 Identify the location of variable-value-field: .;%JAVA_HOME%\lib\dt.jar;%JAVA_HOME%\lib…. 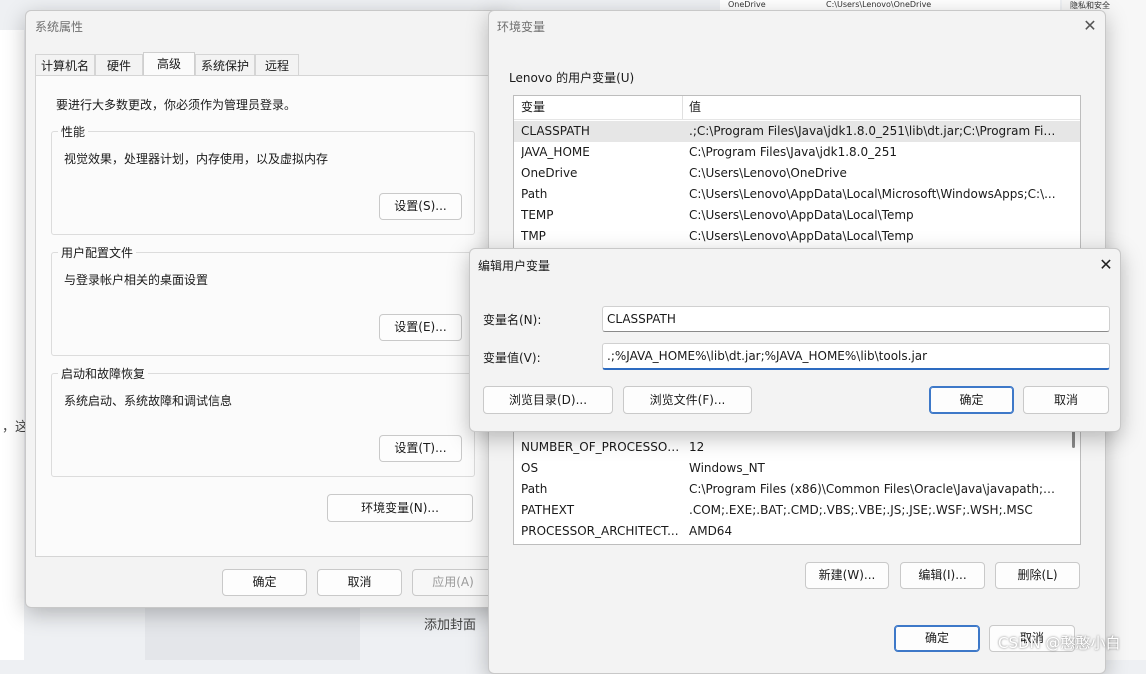
(856, 356).